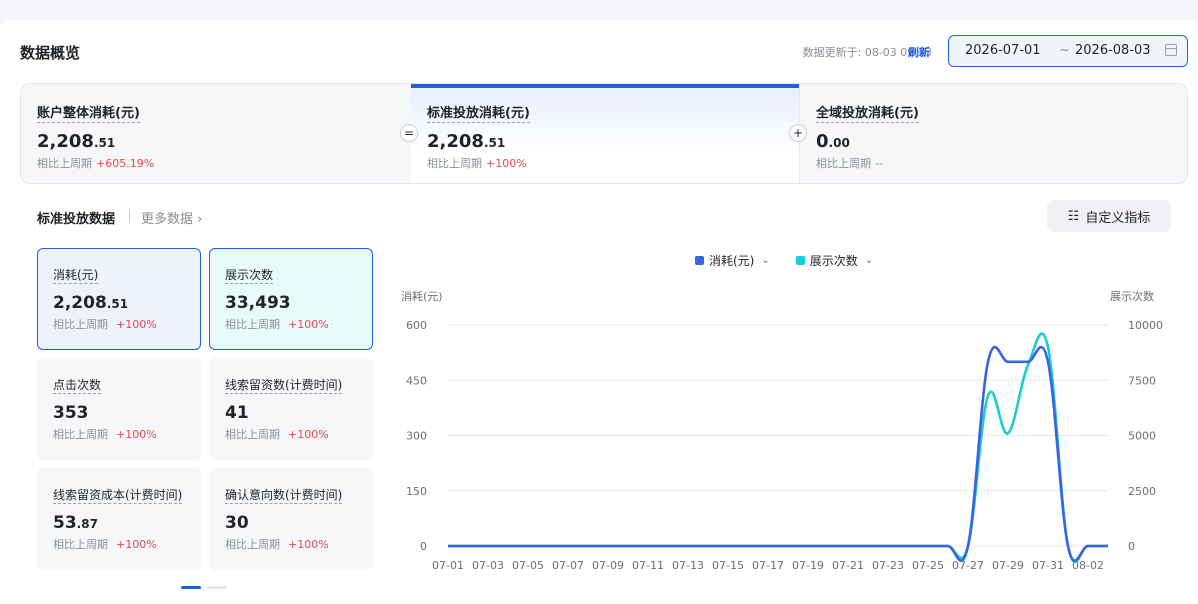 Image resolution: width=1198 pixels, height=604 pixels. I want to click on metric-title: 消耗(元), so click(76, 276).